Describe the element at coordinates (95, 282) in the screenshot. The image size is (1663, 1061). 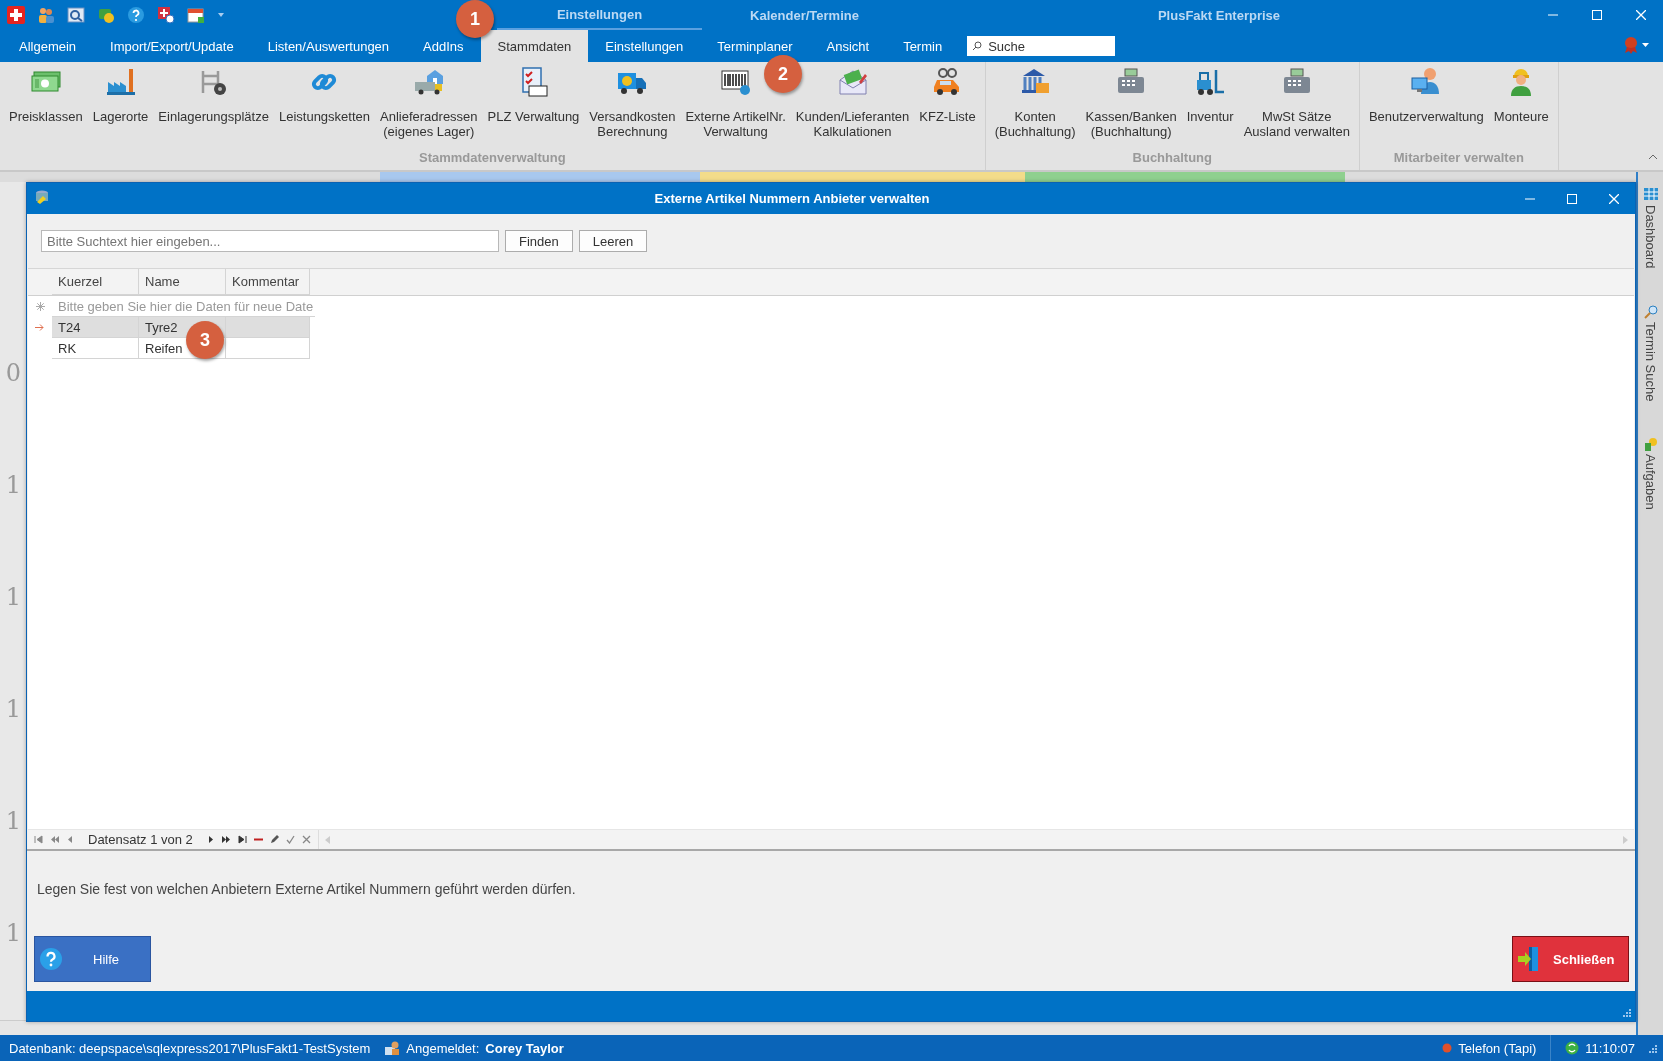
I see `column-header: Kuerzel` at that location.